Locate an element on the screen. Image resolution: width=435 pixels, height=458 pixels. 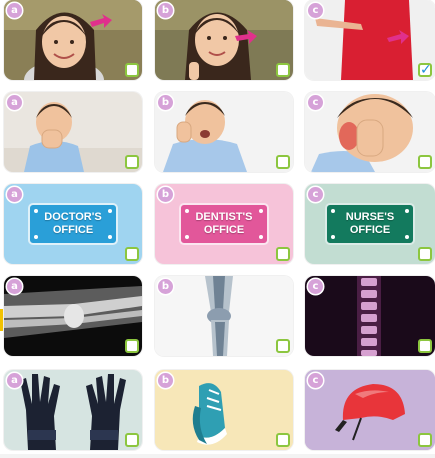
boy-toothache-photo is located at coordinates (224, 132).